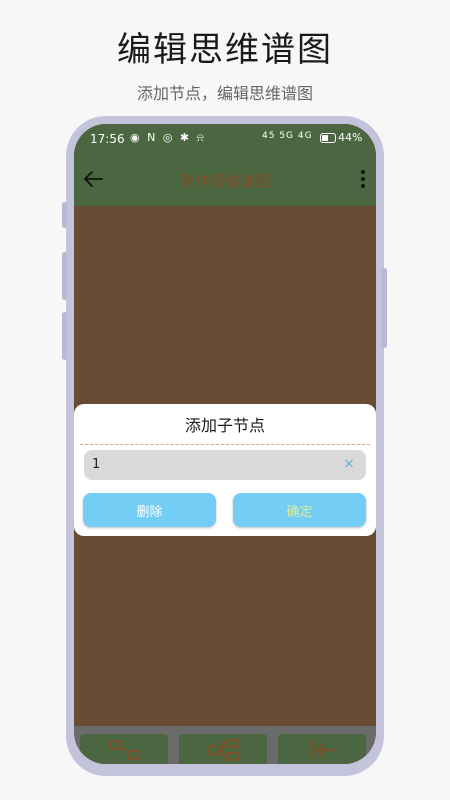 Image resolution: width=450 pixels, height=800 pixels. I want to click on collapse-left-icon, so click(323, 750).